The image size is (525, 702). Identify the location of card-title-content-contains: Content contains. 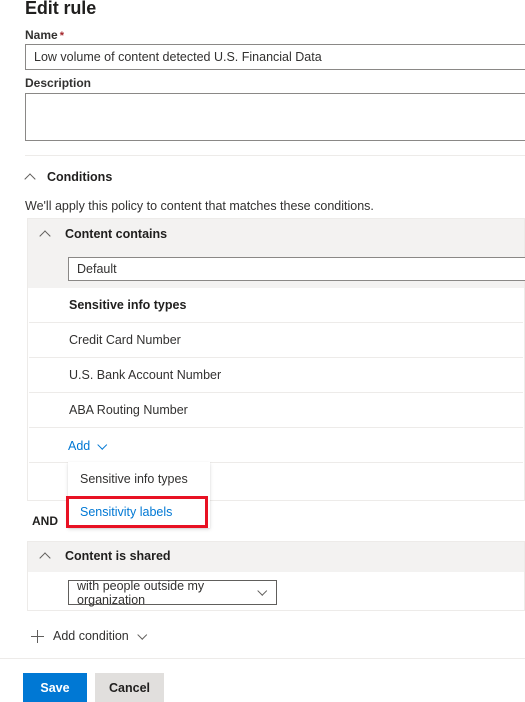
(103, 234).